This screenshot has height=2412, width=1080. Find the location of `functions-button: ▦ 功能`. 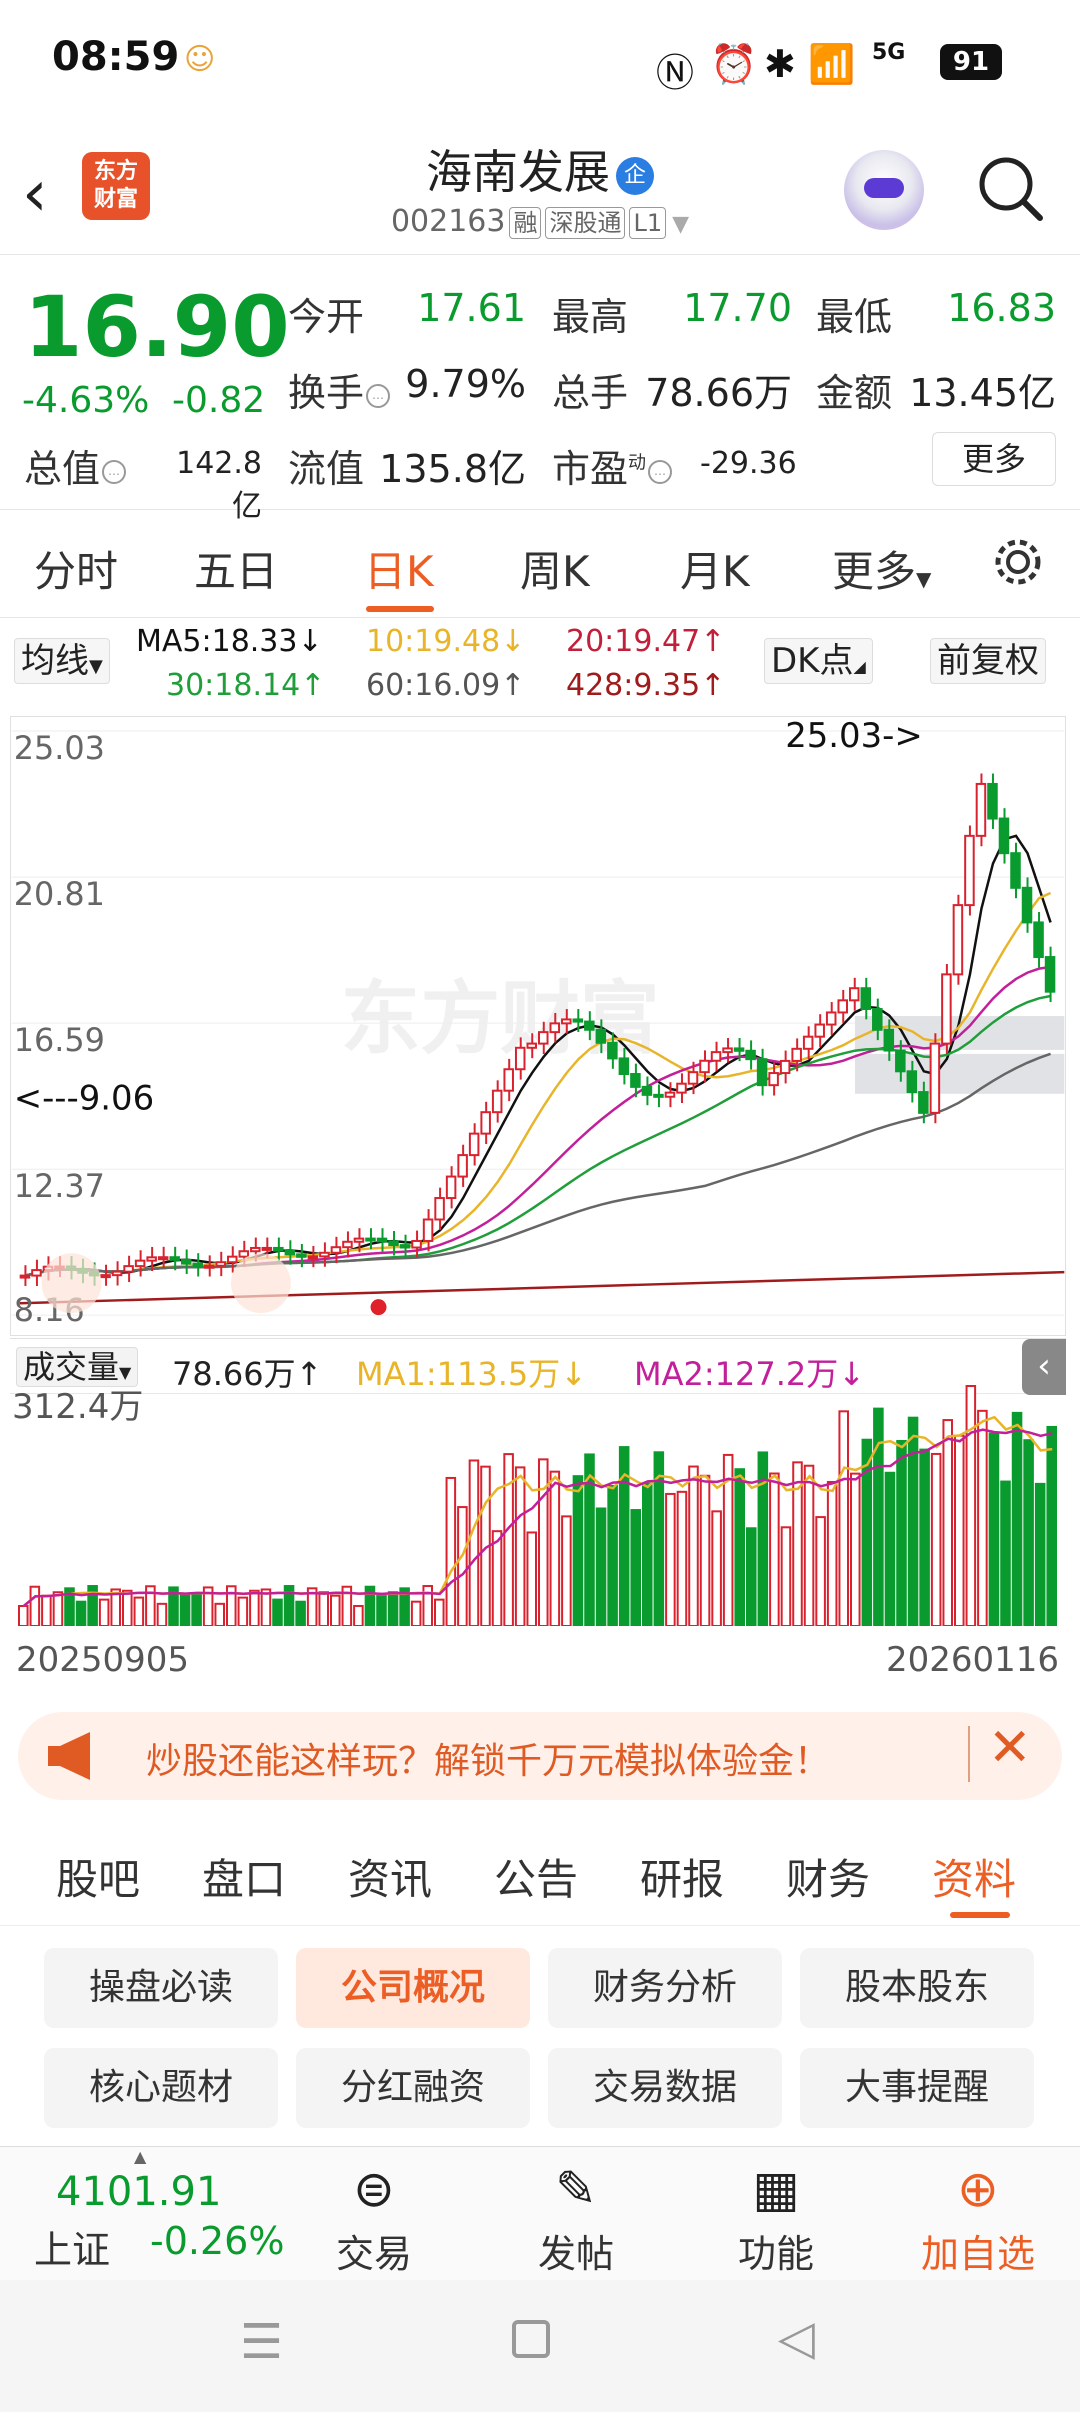

functions-button: ▦ 功能 is located at coordinates (776, 2218).